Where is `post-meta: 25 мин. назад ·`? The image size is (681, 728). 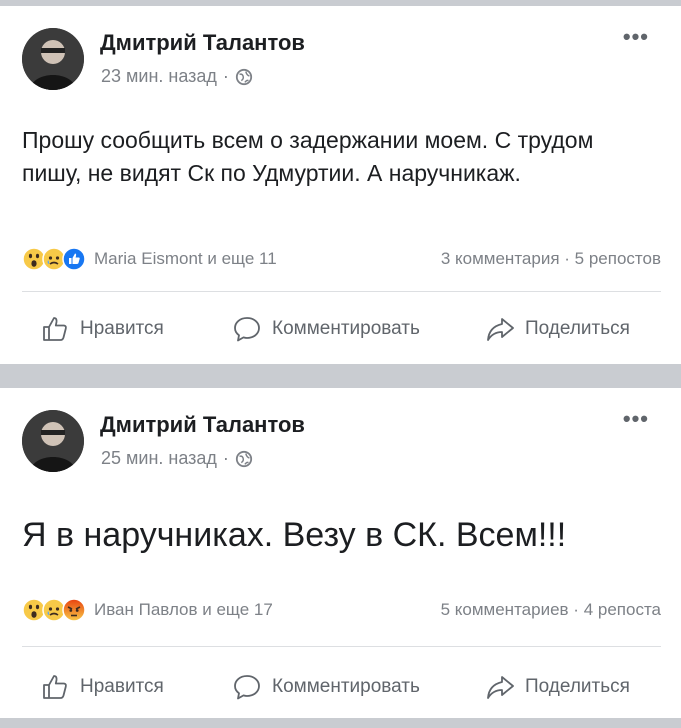
post-meta: 25 мин. назад · is located at coordinates (177, 458).